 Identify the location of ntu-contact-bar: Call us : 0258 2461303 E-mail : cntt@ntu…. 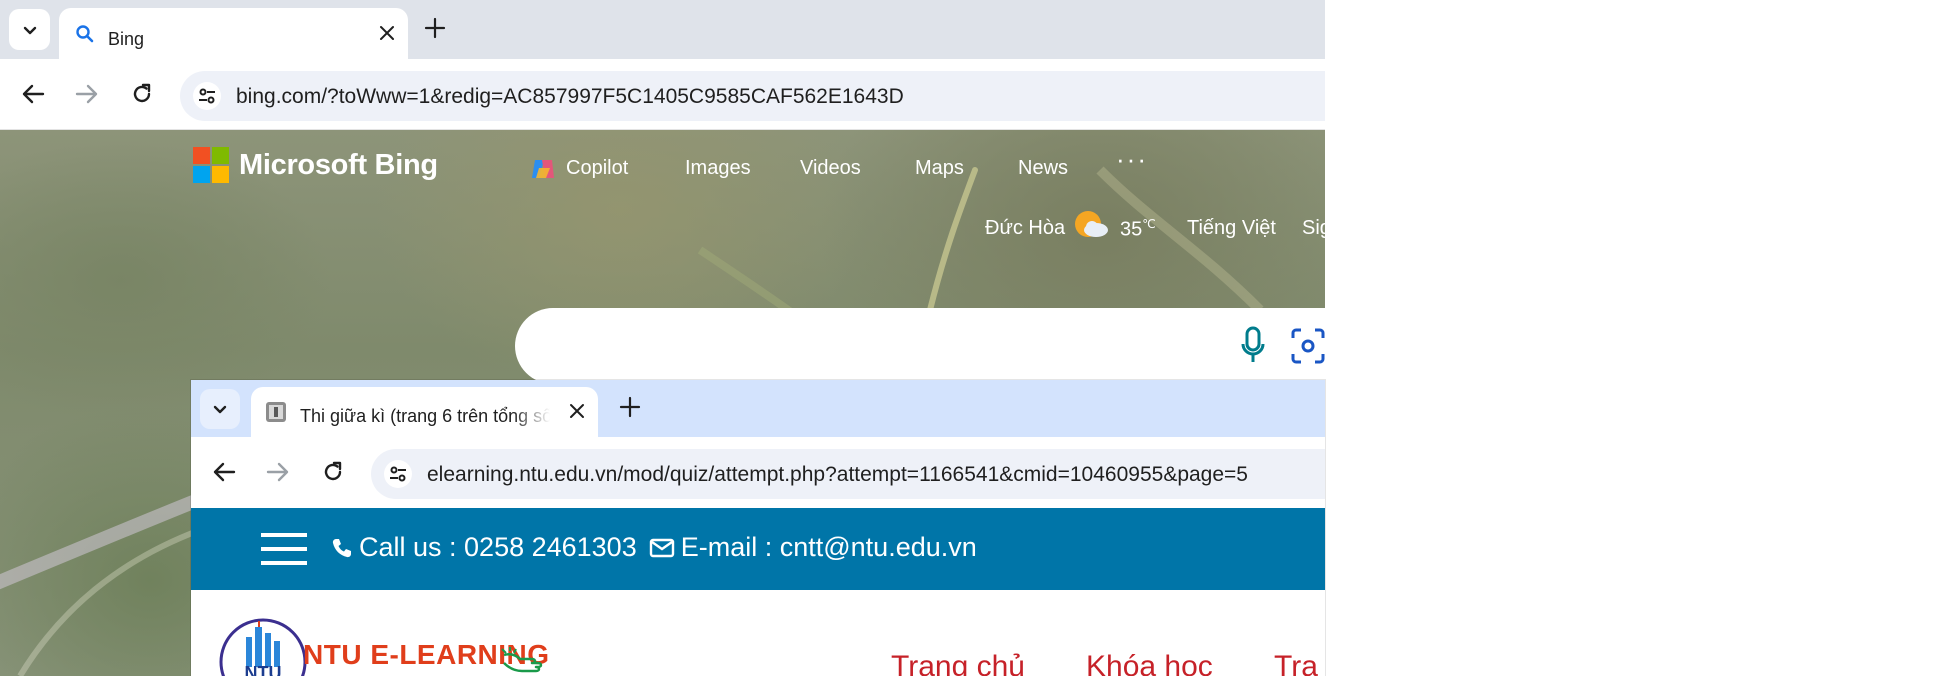
(758, 549).